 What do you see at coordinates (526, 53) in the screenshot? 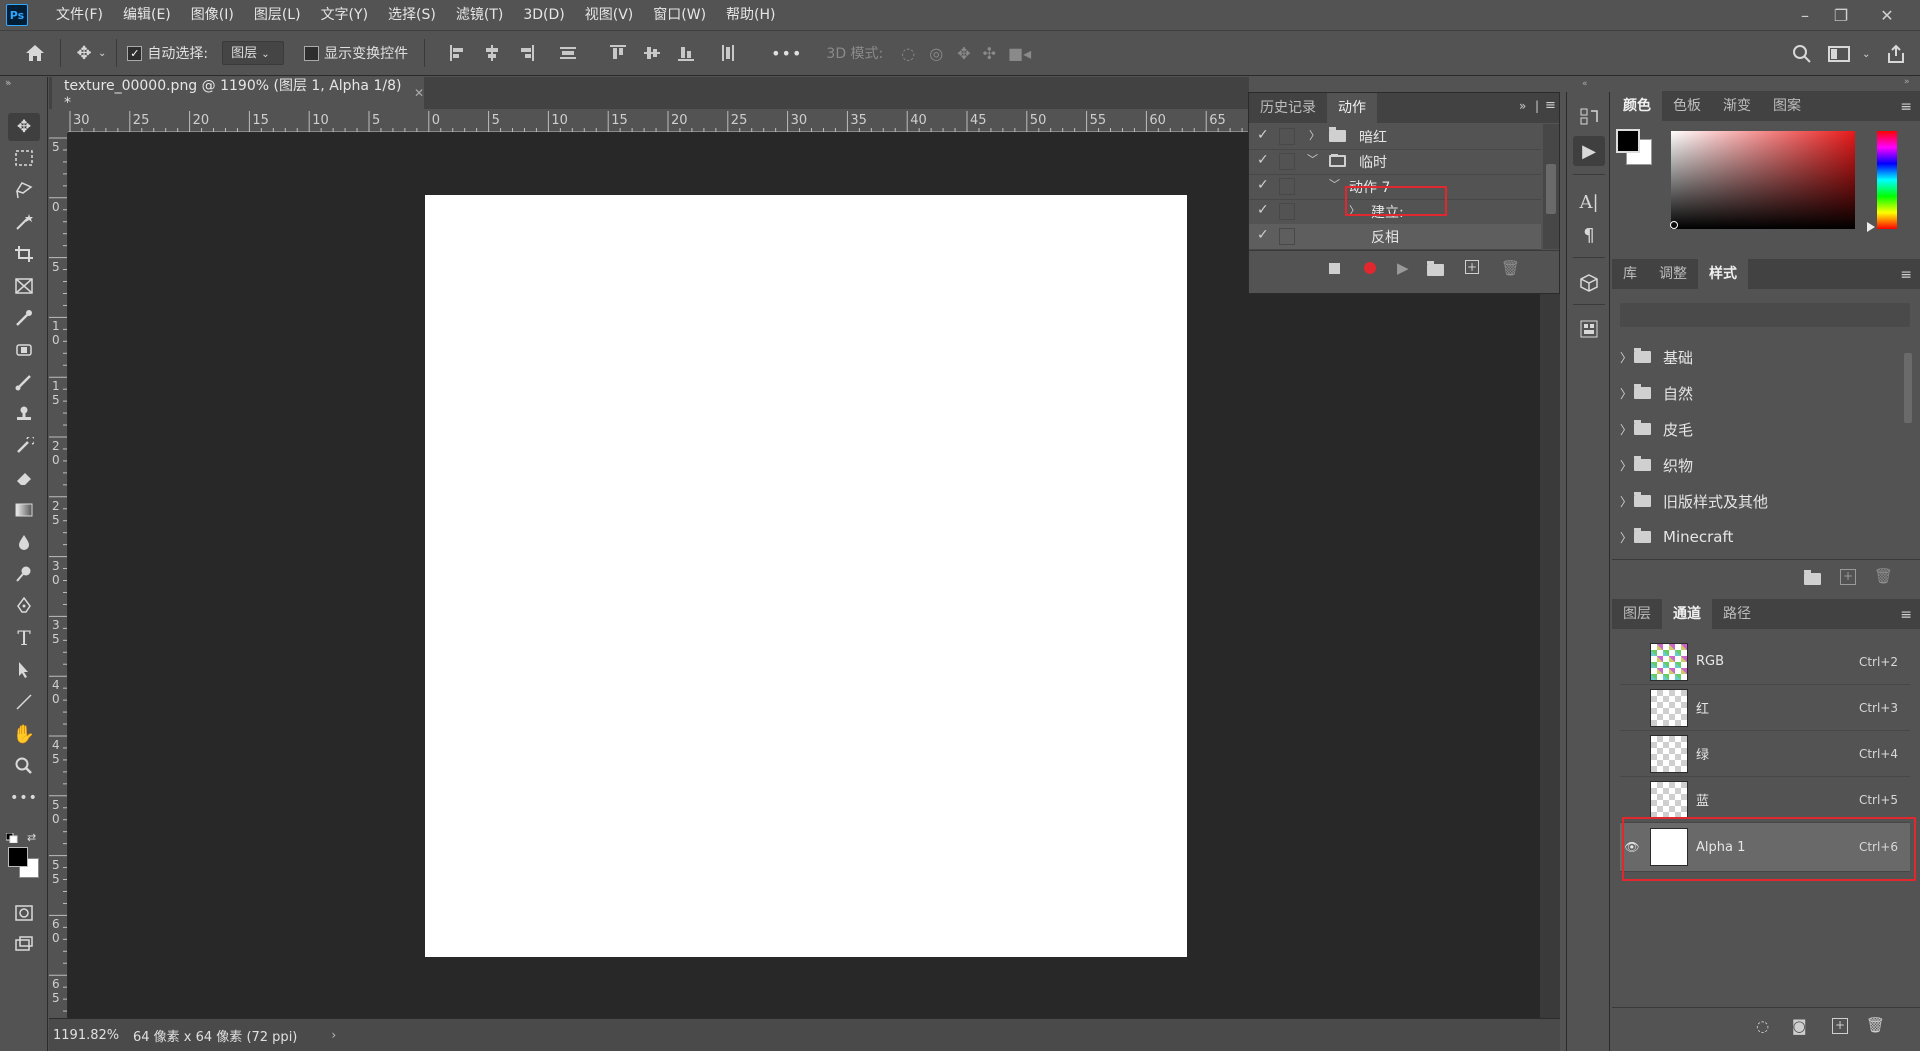
I see `align-right-icon` at bounding box center [526, 53].